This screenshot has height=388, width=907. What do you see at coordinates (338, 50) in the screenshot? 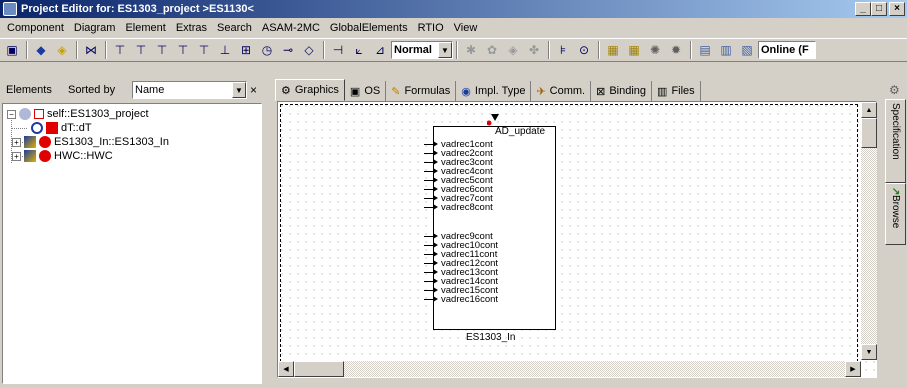
I see `hline-icon: ⊣` at bounding box center [338, 50].